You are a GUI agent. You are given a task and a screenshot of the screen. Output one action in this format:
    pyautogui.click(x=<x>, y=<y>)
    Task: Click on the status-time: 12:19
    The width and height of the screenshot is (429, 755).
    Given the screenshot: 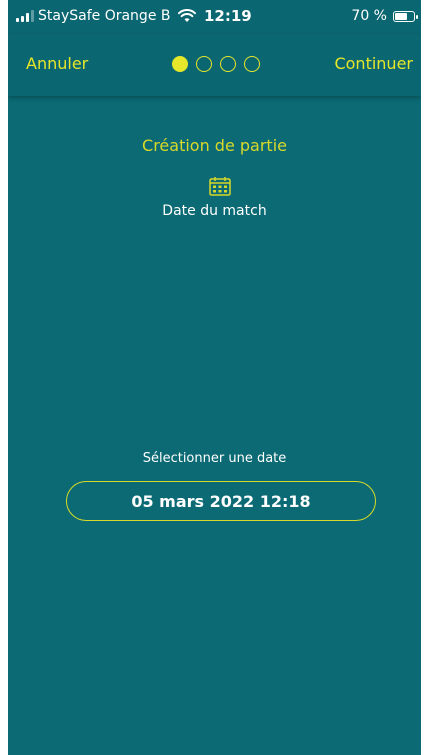 What is the action you would take?
    pyautogui.click(x=228, y=16)
    